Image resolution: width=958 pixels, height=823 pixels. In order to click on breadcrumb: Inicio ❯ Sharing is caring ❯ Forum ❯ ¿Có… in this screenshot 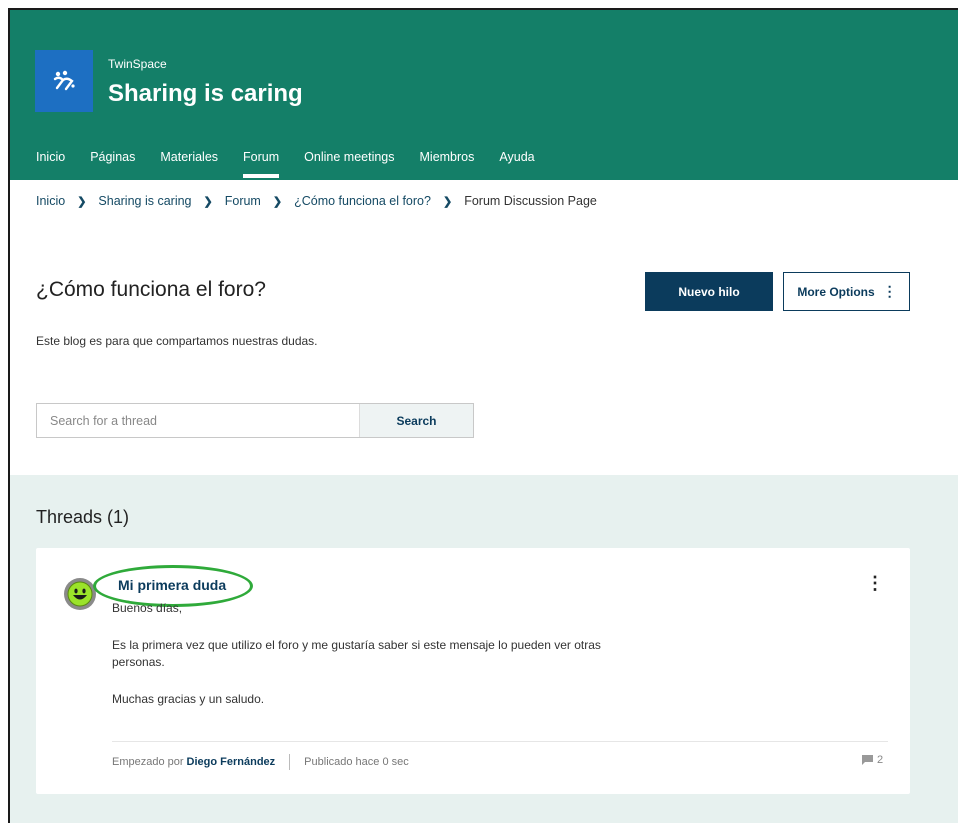, I will do `click(316, 201)`.